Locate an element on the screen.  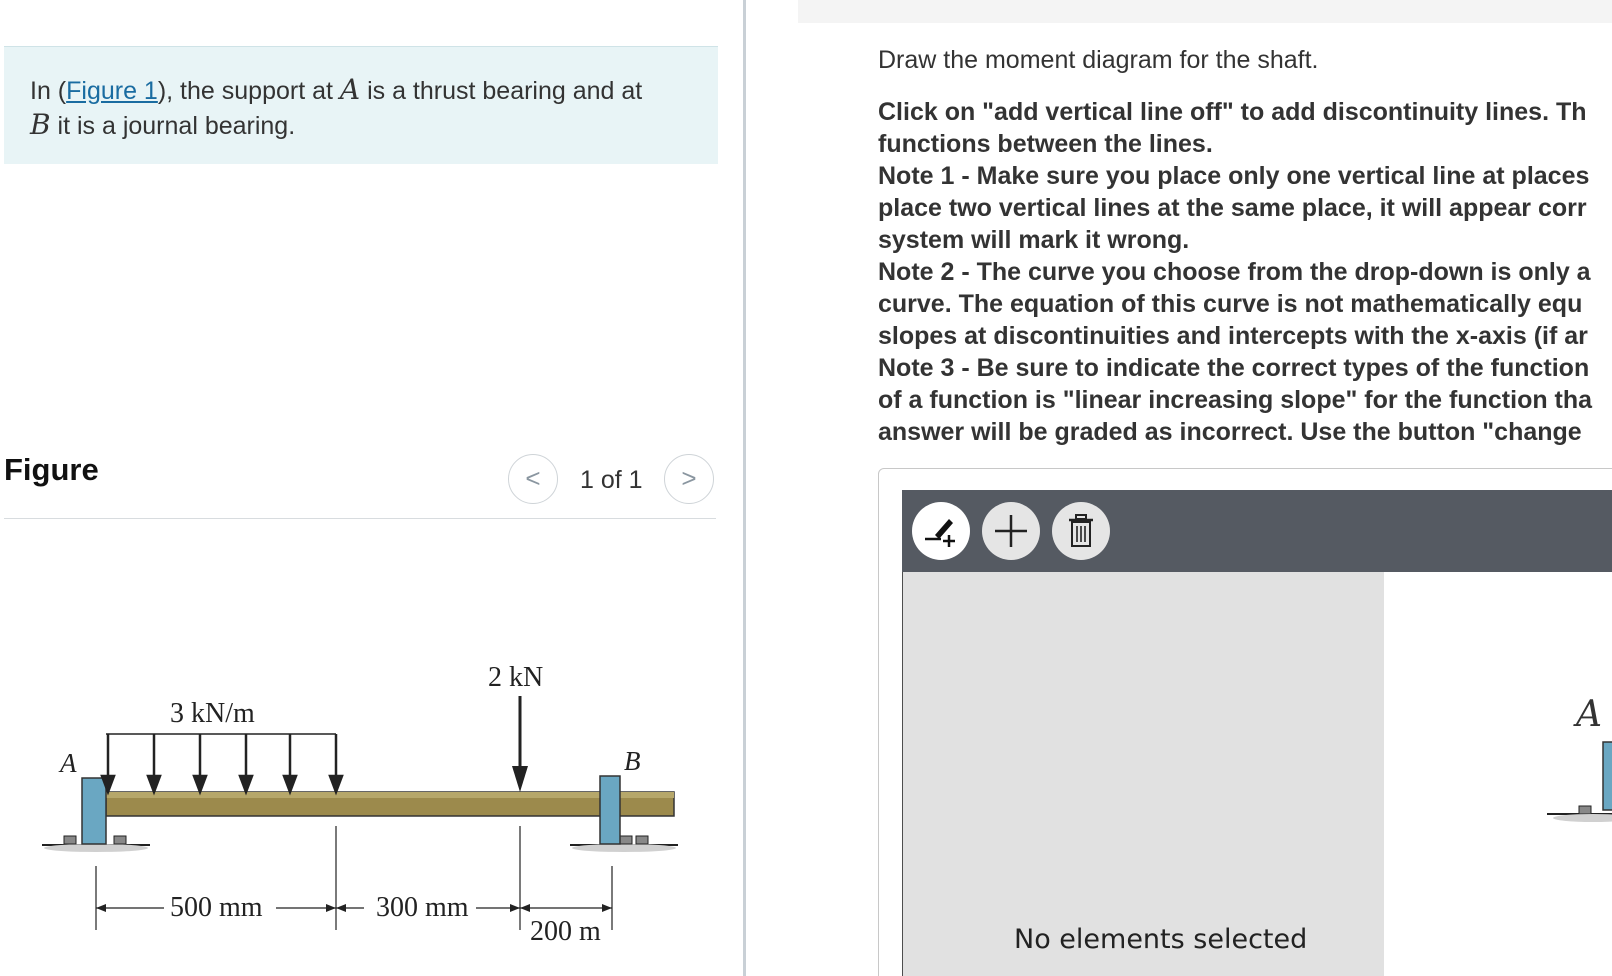
intro-after-b: it is a journal bearing. is located at coordinates (173, 126).